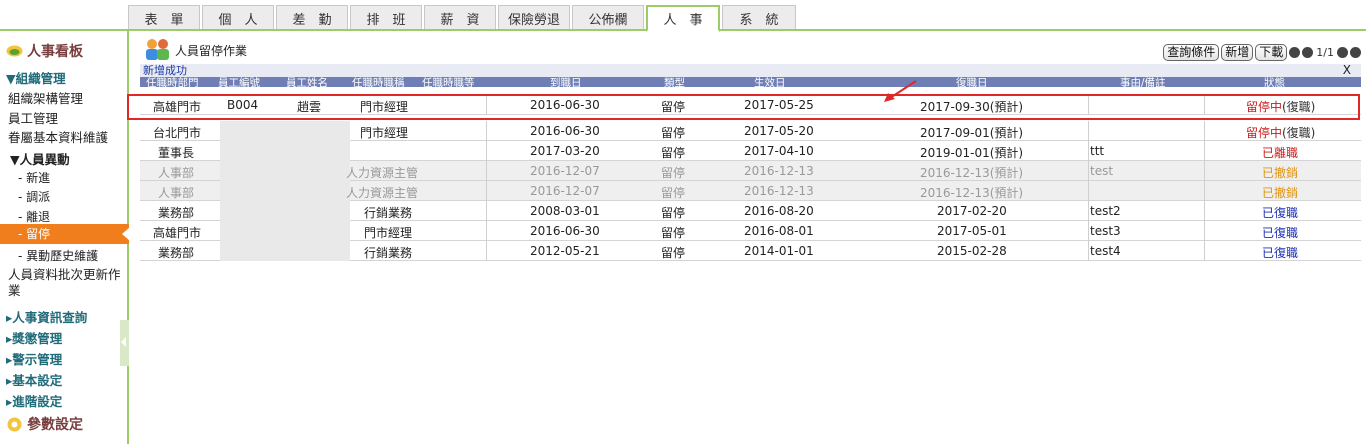 This screenshot has height=444, width=1366. Describe the element at coordinates (1342, 52) in the screenshot. I see `next-page-icon` at that location.